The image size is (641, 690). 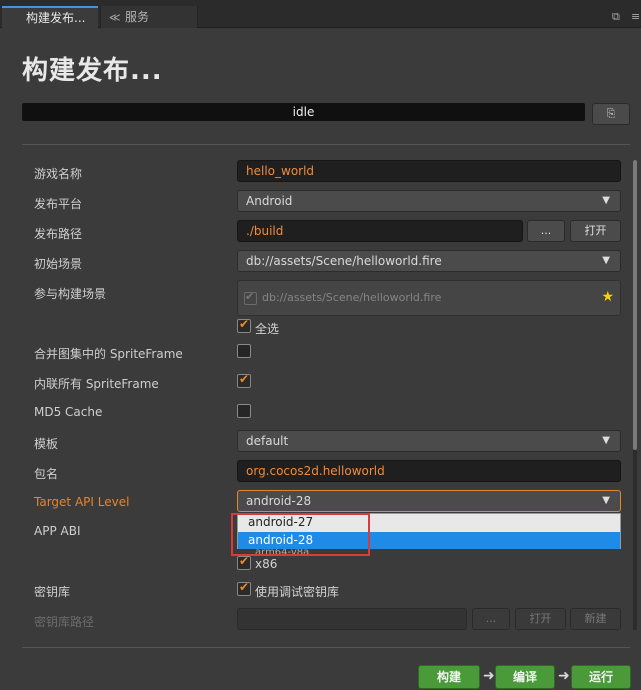 I want to click on copy-log-button: ⎘, so click(x=611, y=114).